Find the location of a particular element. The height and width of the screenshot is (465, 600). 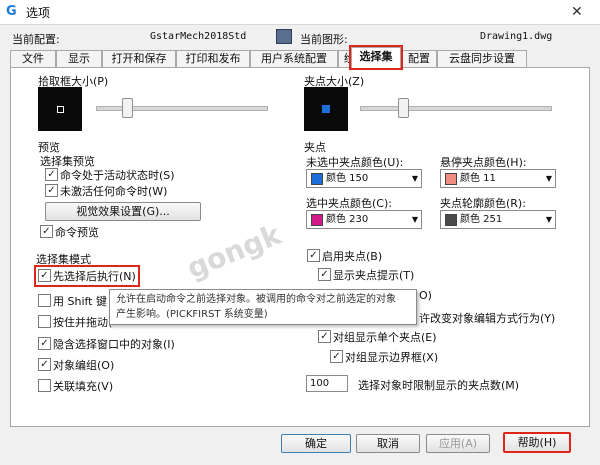

pickbox-square-icon is located at coordinates (60, 109).